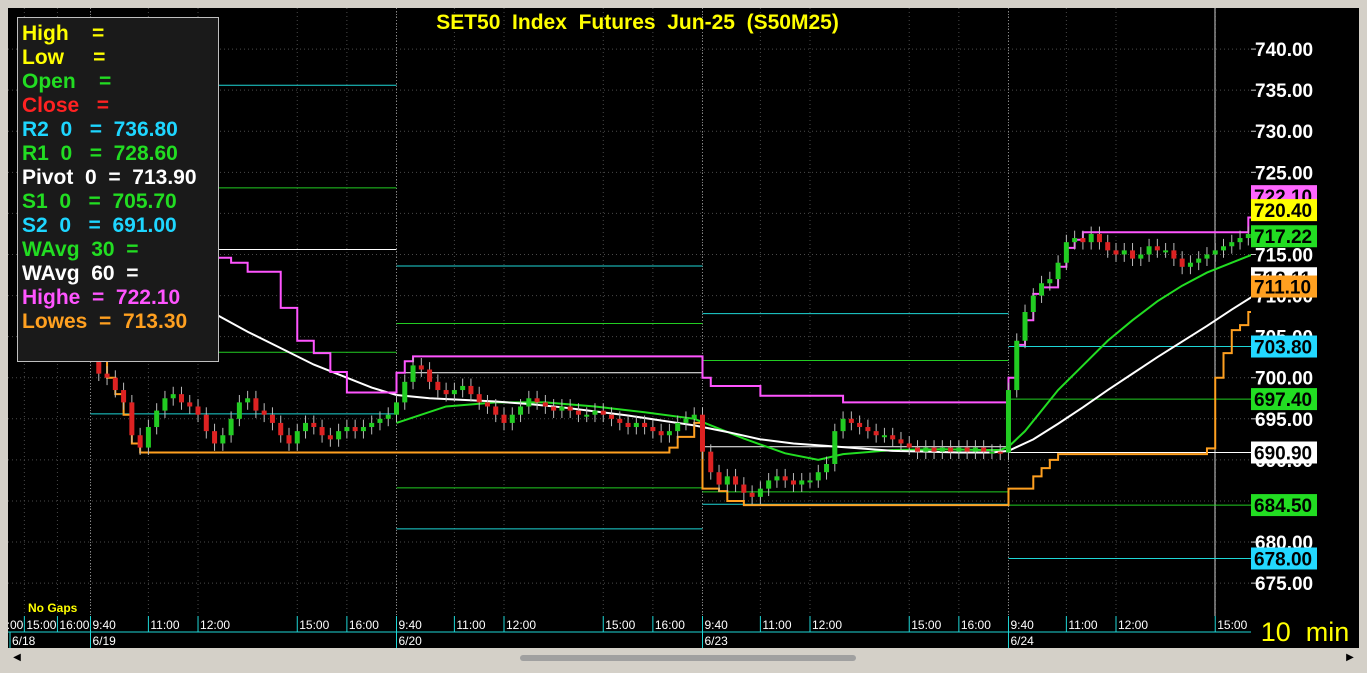  Describe the element at coordinates (65, 105) in the screenshot. I see `info-line: Close =` at that location.